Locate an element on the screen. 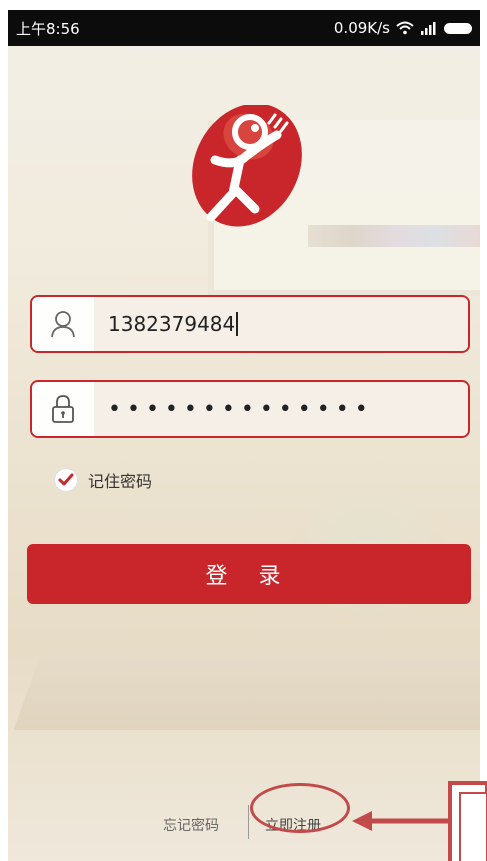  username-input: 1382379484 is located at coordinates (281, 324).